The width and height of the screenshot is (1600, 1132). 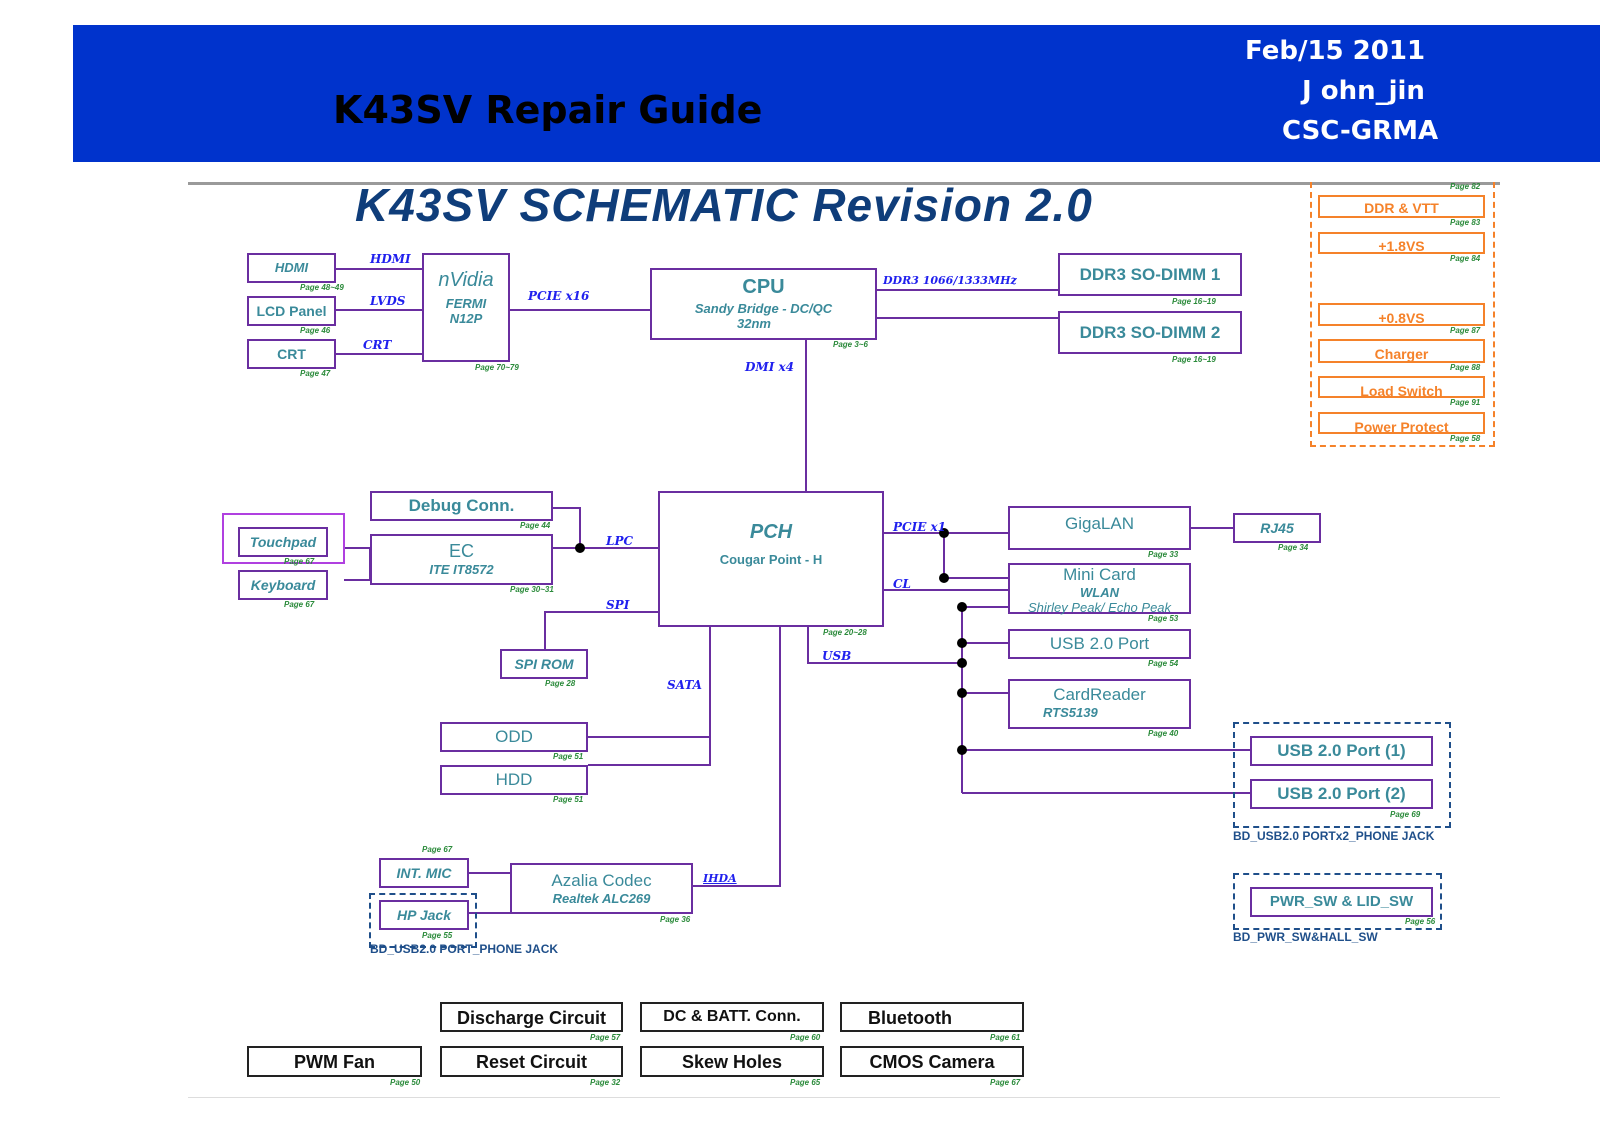 I want to click on block-dc-batt-conn: DC & BATT. Conn., so click(x=732, y=1017).